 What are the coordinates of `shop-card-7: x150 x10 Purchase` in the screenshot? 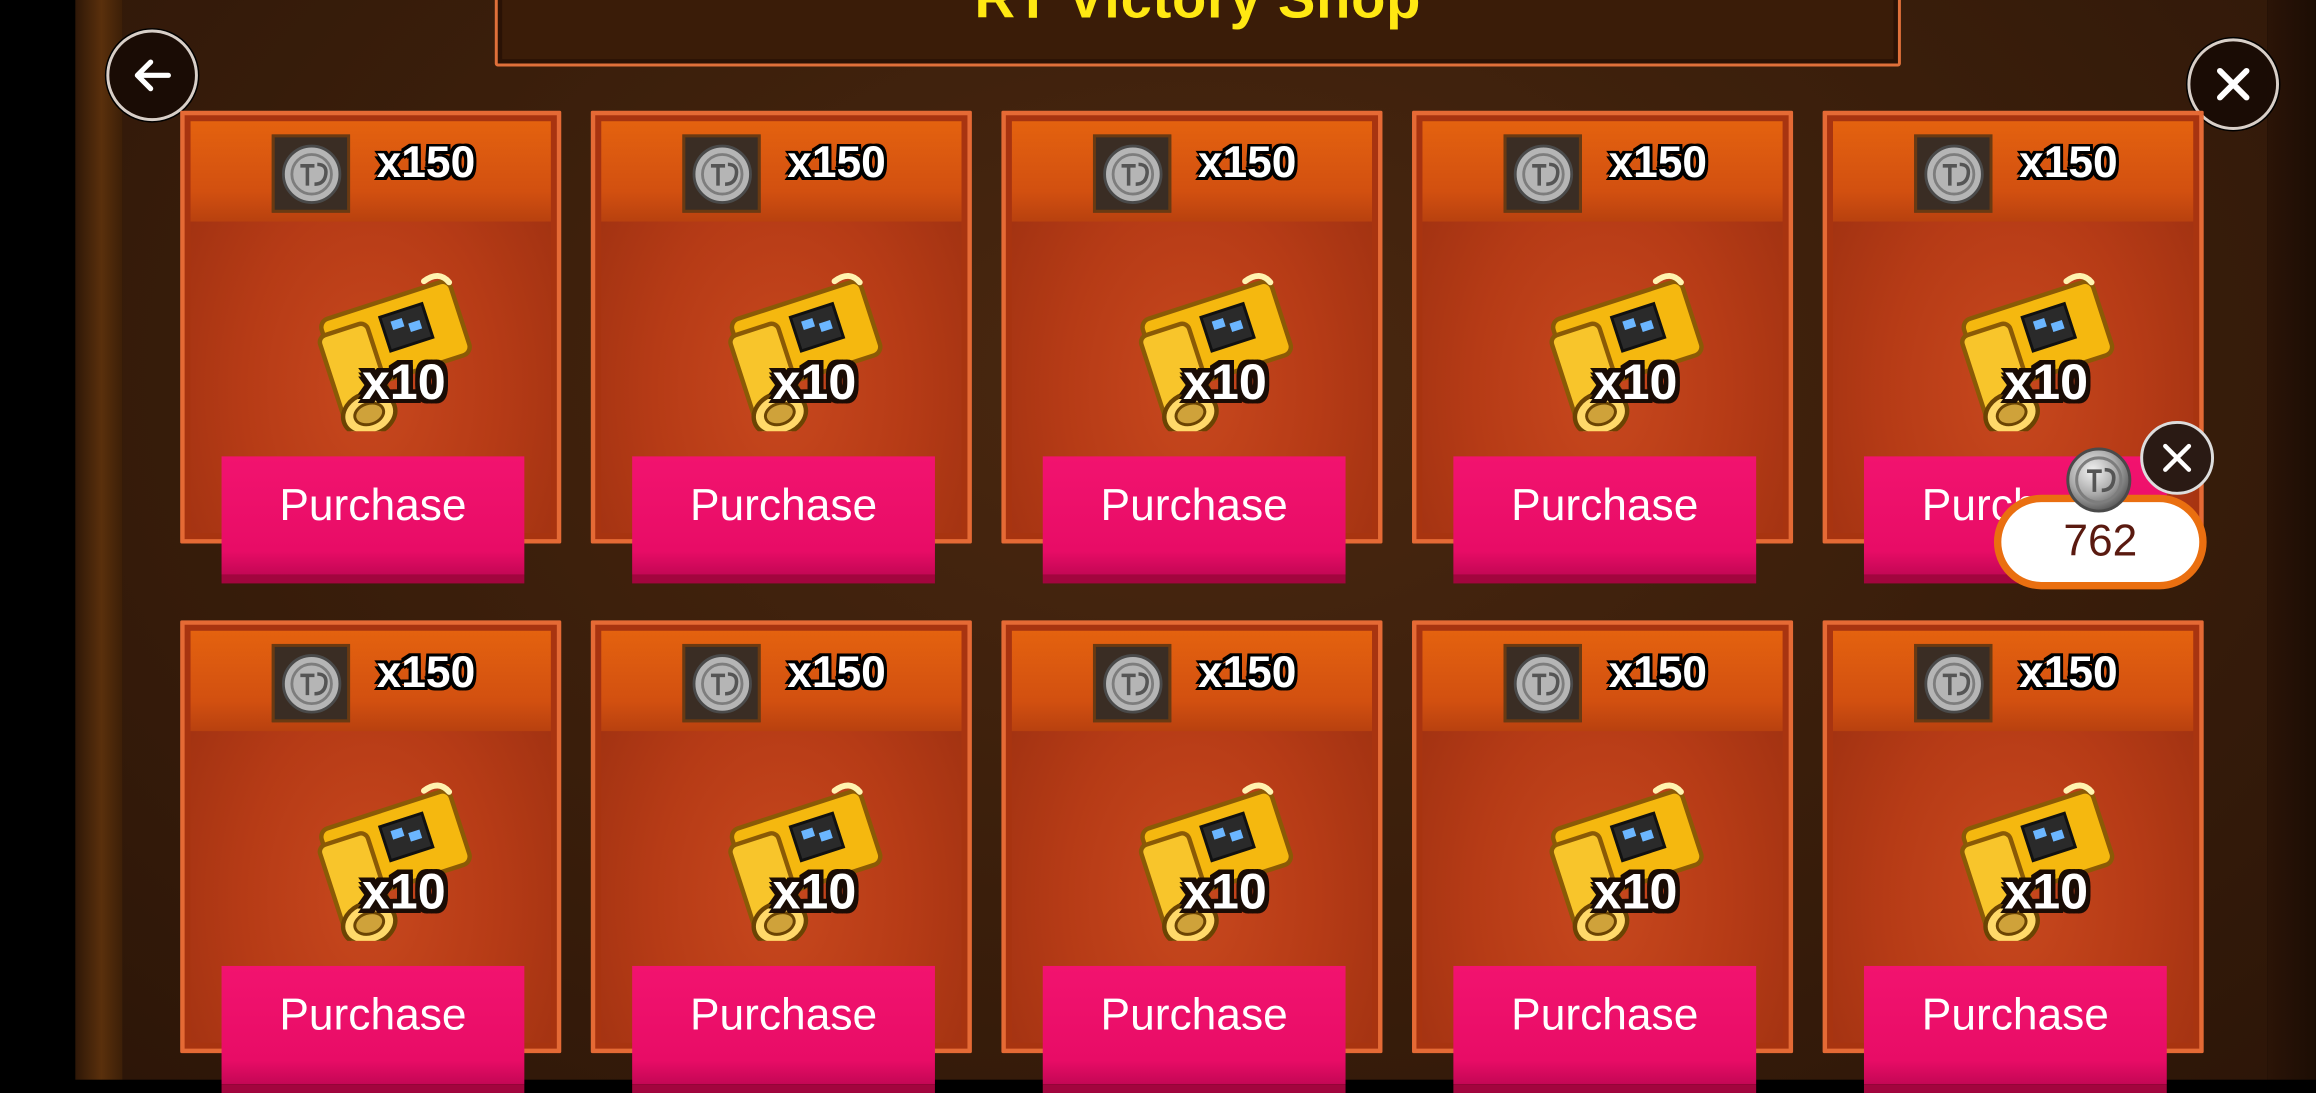 It's located at (781, 856).